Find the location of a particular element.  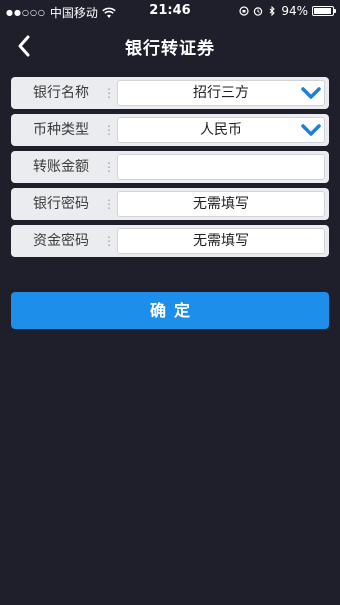

fund-password-field: 无需填写 is located at coordinates (221, 241).